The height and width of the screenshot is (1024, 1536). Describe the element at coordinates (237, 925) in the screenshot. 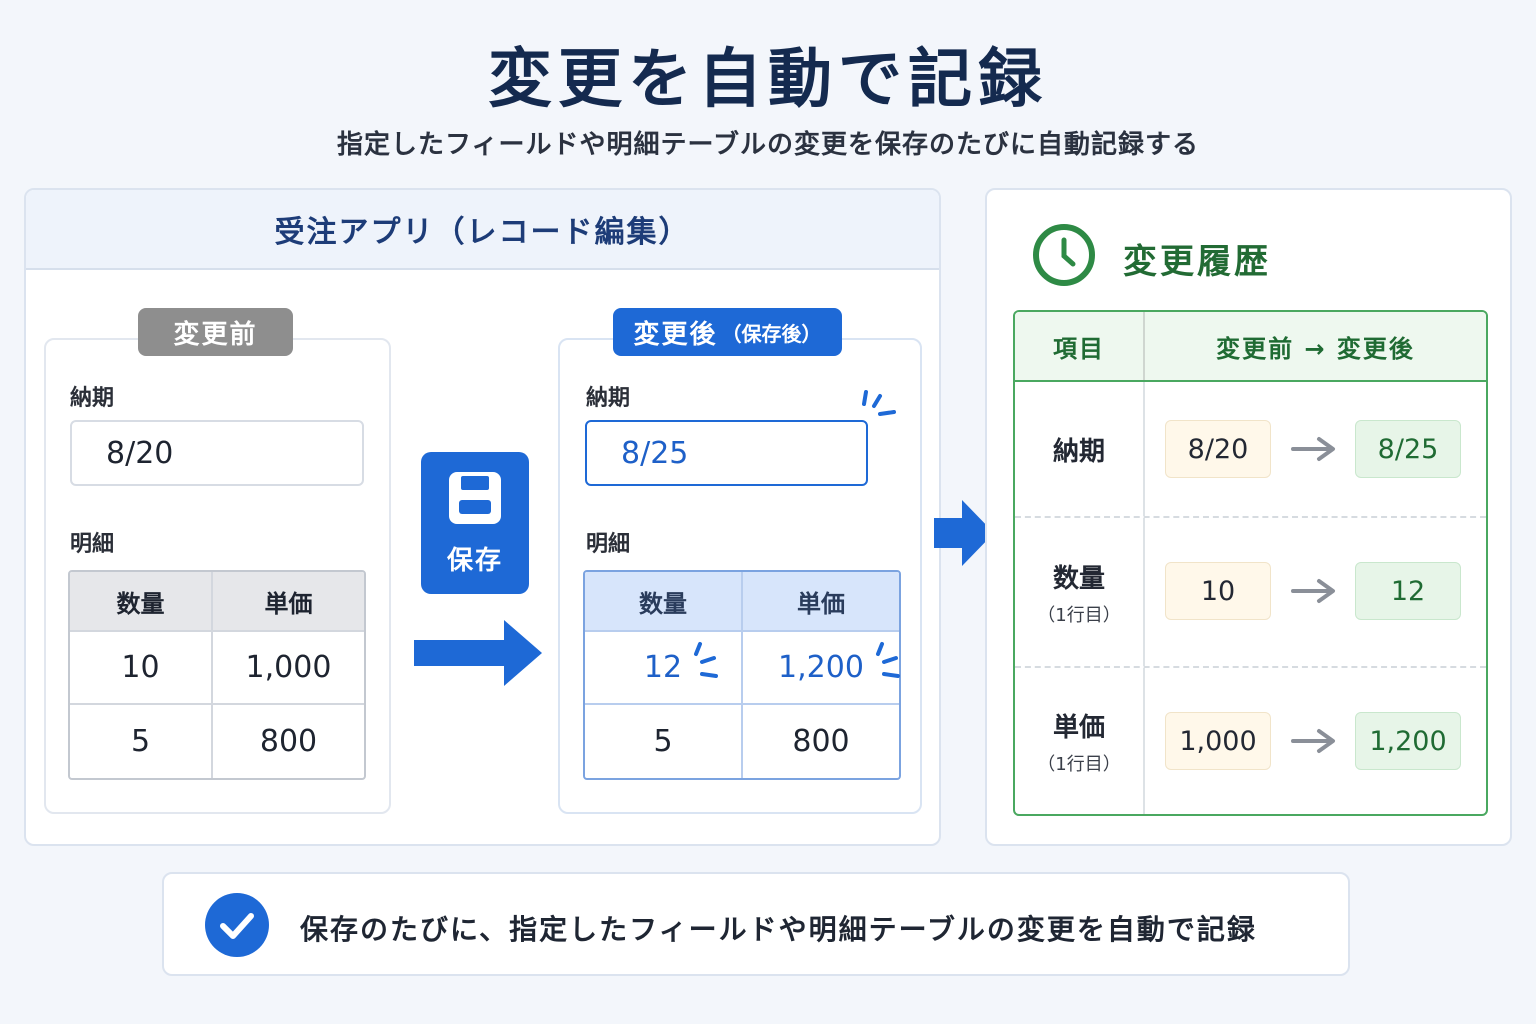

I see `check-circle-icon` at that location.